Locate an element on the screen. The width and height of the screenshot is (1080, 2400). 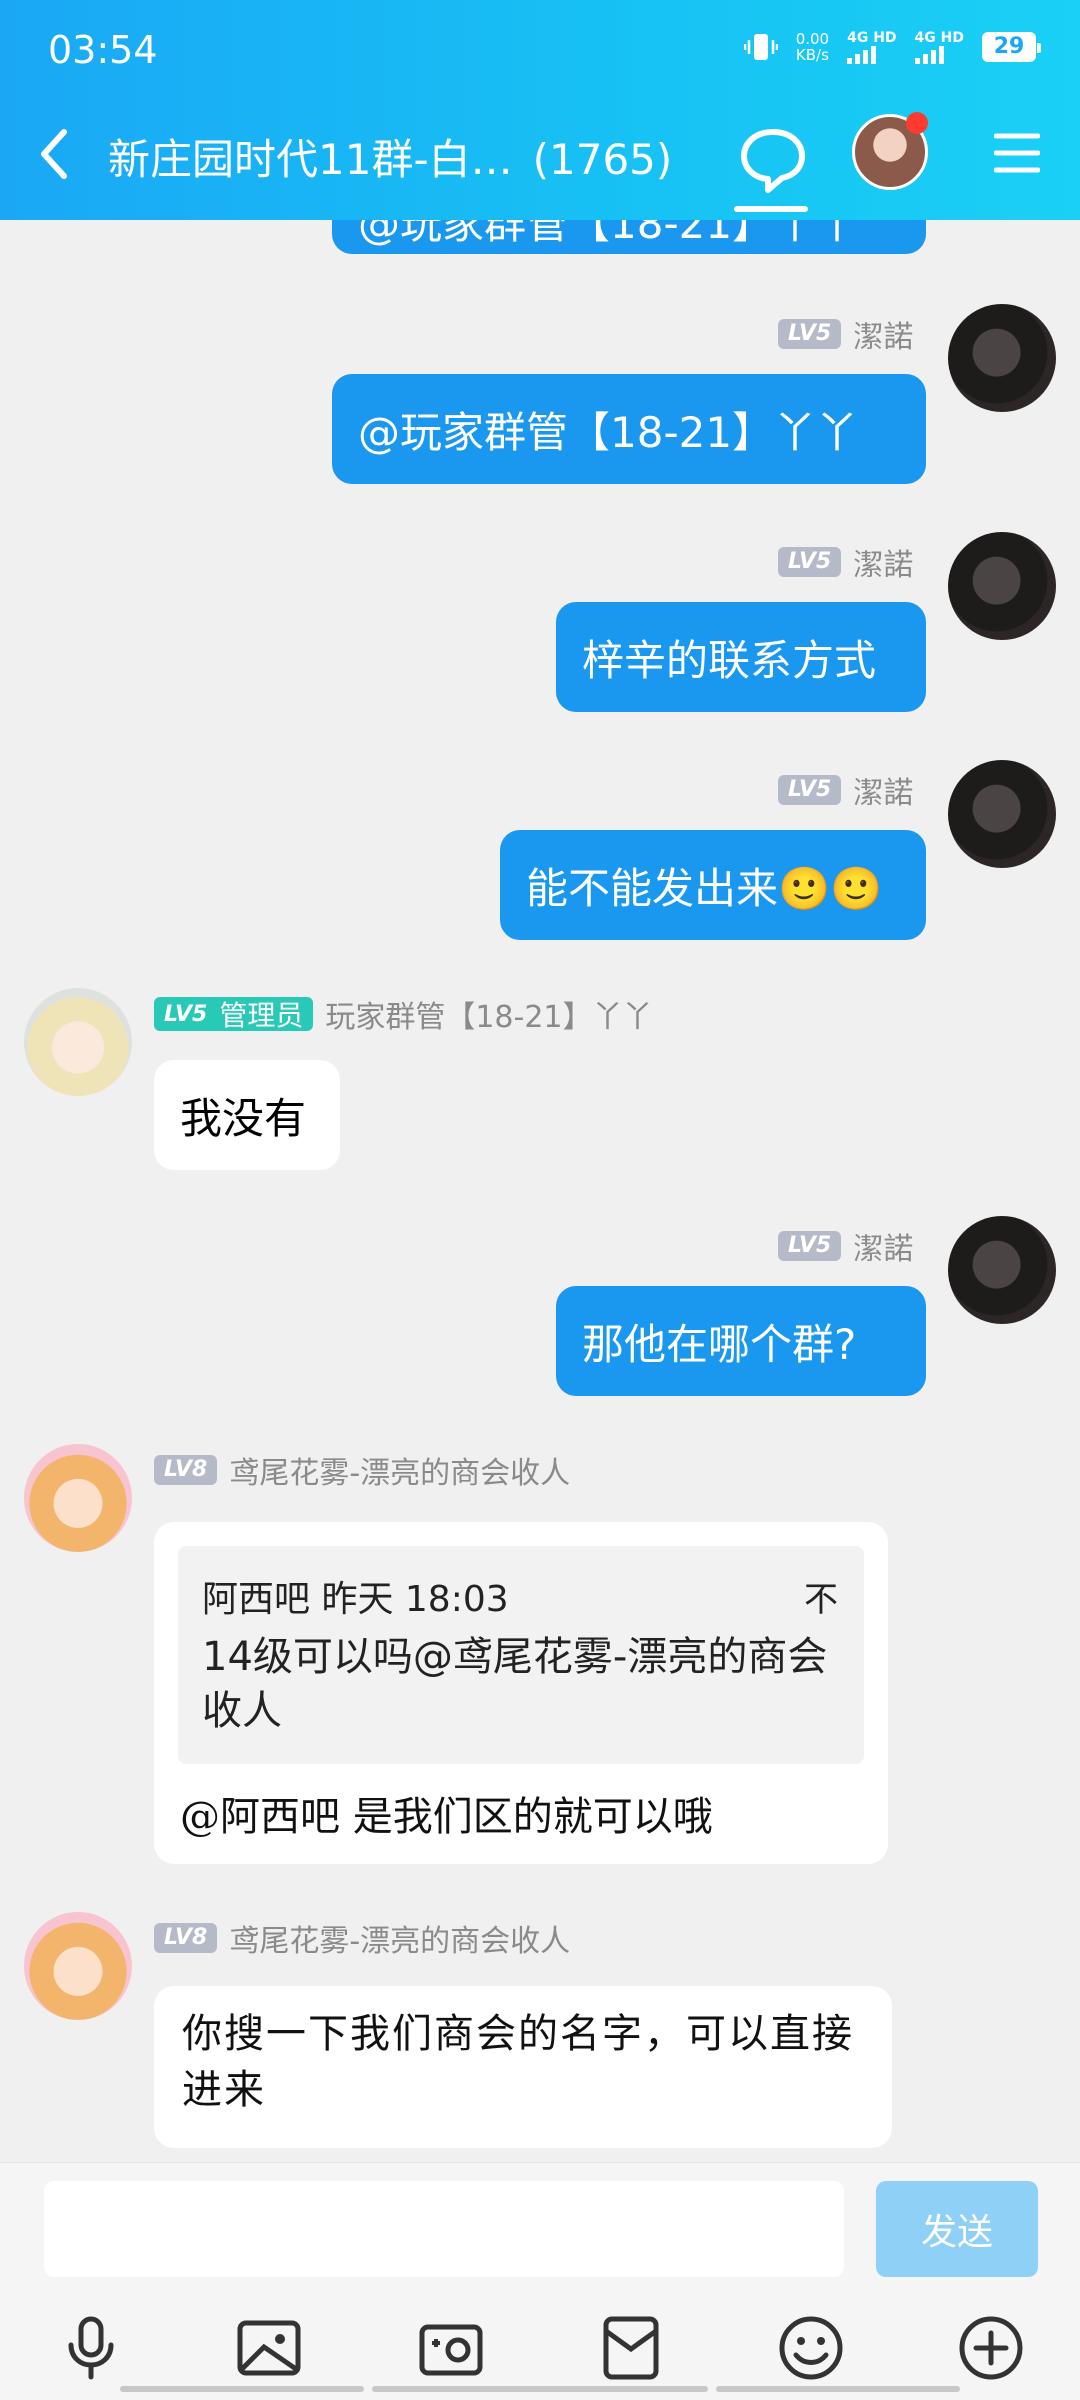
message-text: 梓辛的联系方式 is located at coordinates (729, 660).